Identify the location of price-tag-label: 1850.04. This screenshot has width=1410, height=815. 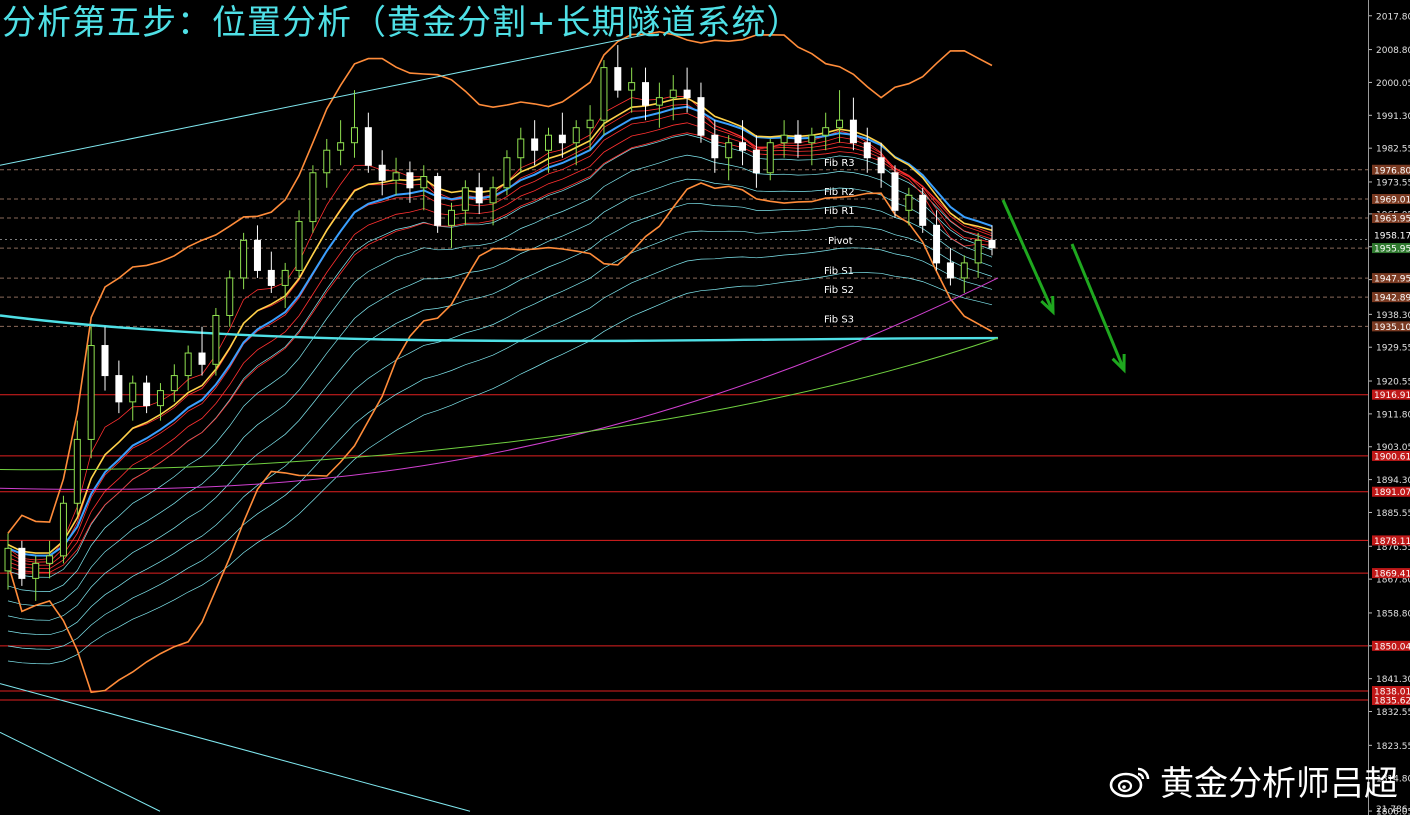
(1392, 647).